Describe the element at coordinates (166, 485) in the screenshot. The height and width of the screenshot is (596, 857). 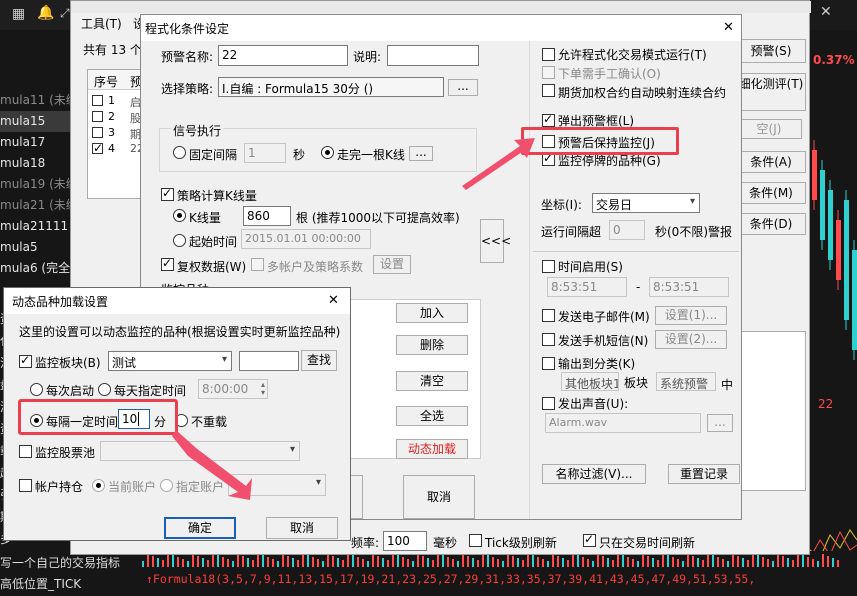
I see `specified-account-radio` at that location.